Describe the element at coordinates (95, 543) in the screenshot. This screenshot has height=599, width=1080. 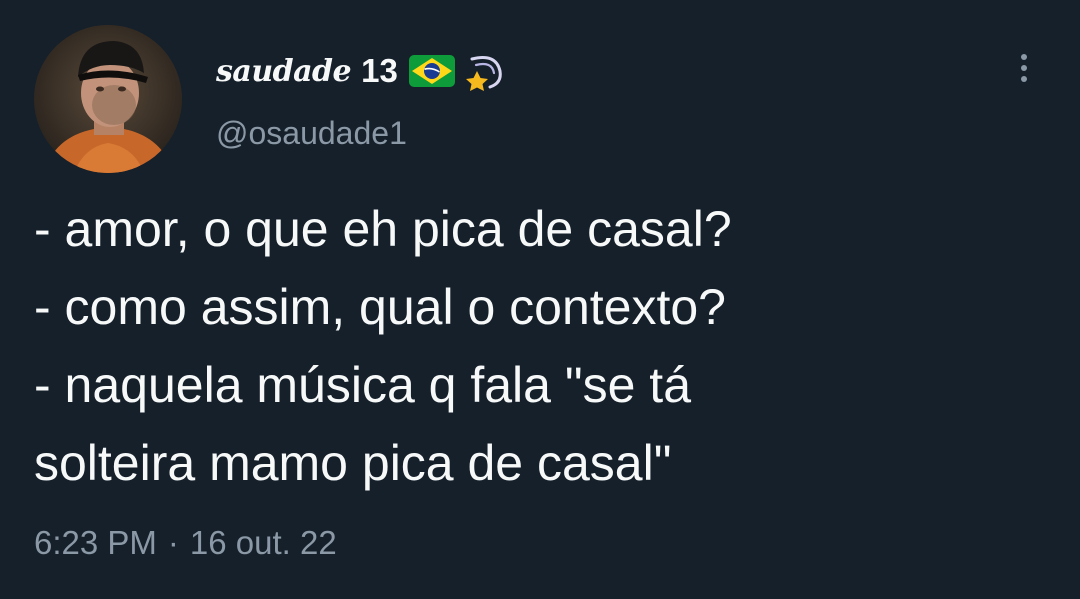
I see `tweet-time: 6:23 PM` at that location.